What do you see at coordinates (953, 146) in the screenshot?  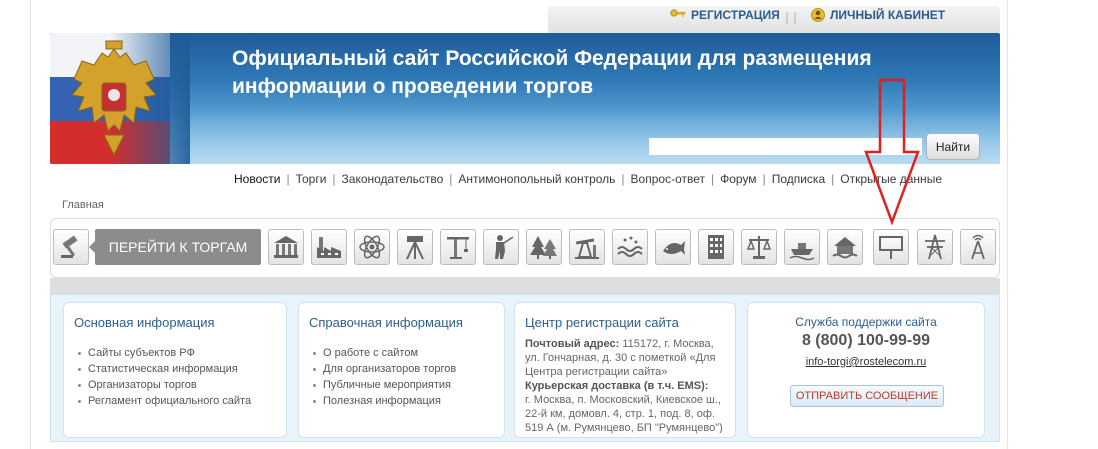 I see `search-button: Найти` at bounding box center [953, 146].